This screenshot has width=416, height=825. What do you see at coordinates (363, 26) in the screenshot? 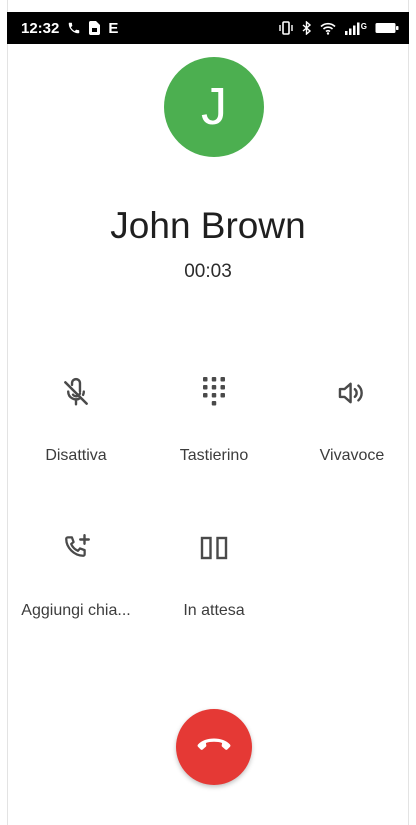
I see `signal-type-label: G` at bounding box center [363, 26].